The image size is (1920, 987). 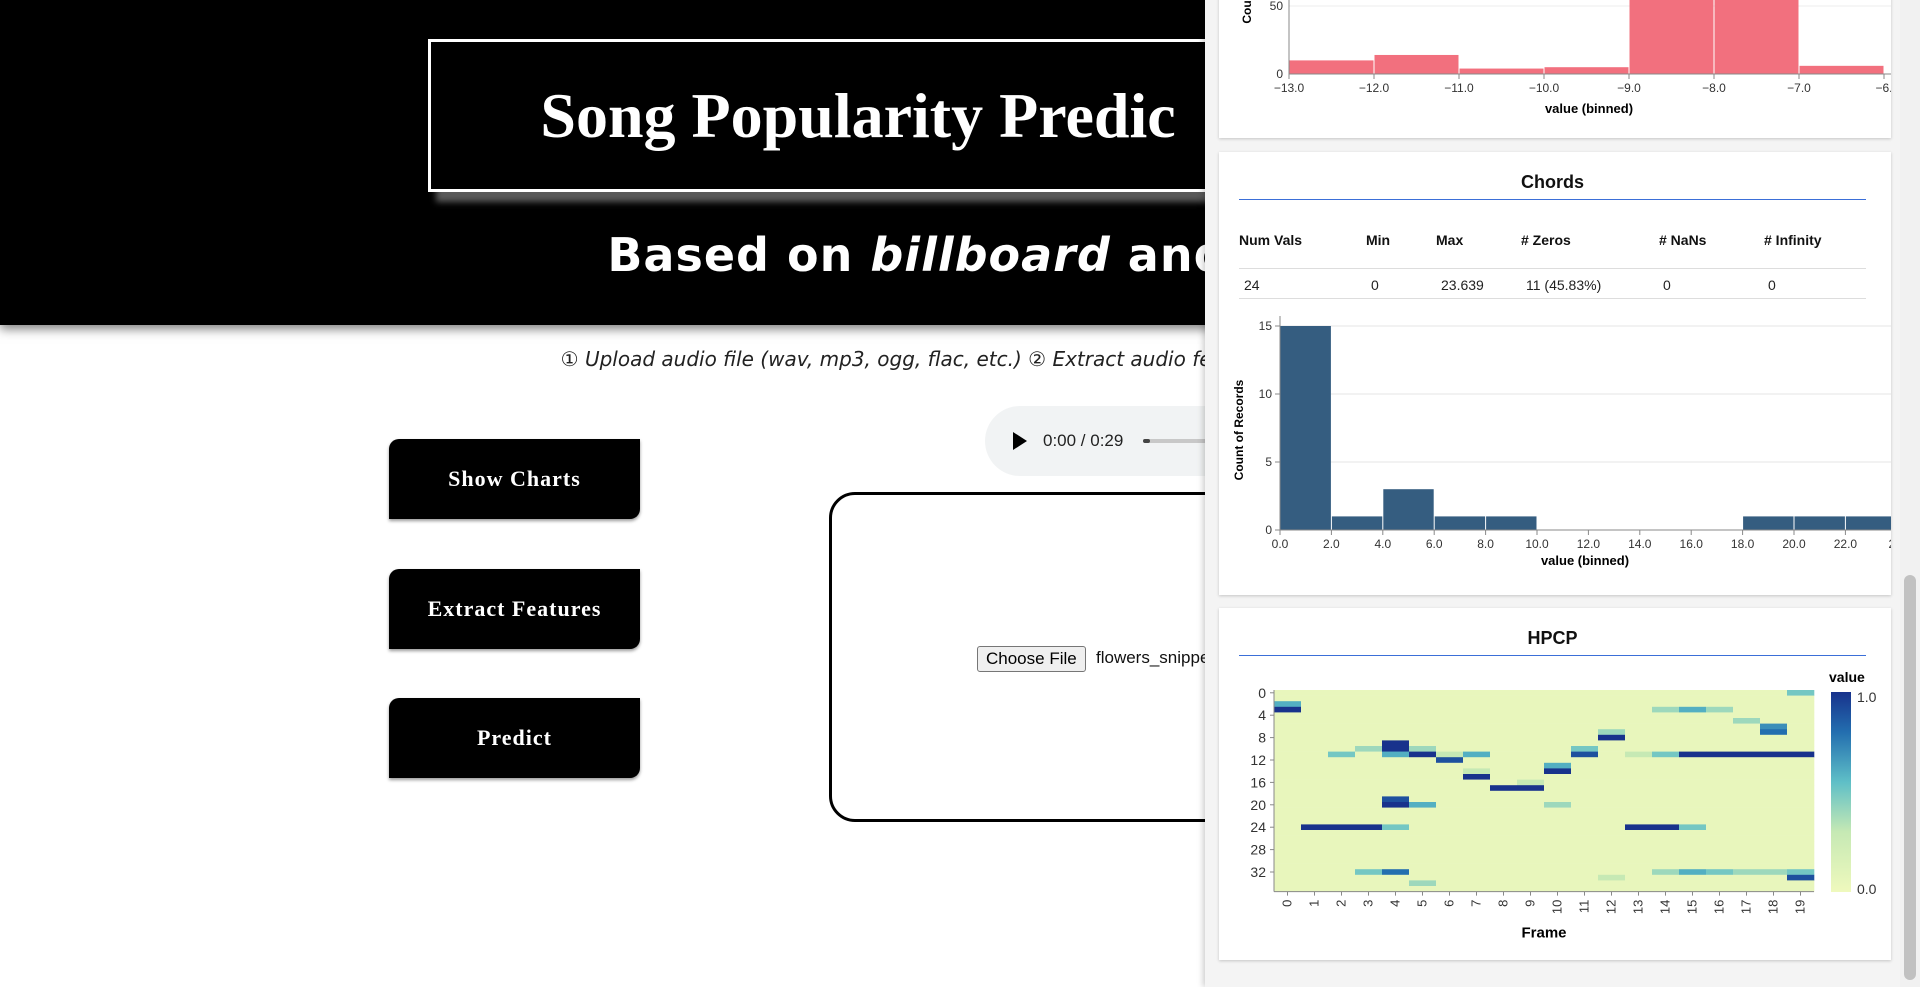 I want to click on extract-features-button: Extract Features, so click(x=514, y=609).